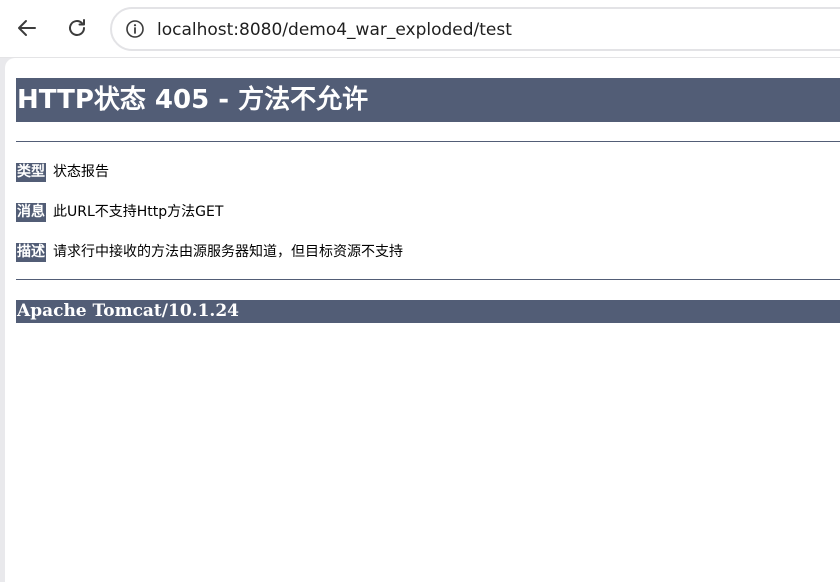 Image resolution: width=840 pixels, height=582 pixels. I want to click on description-label: 描述, so click(31, 252).